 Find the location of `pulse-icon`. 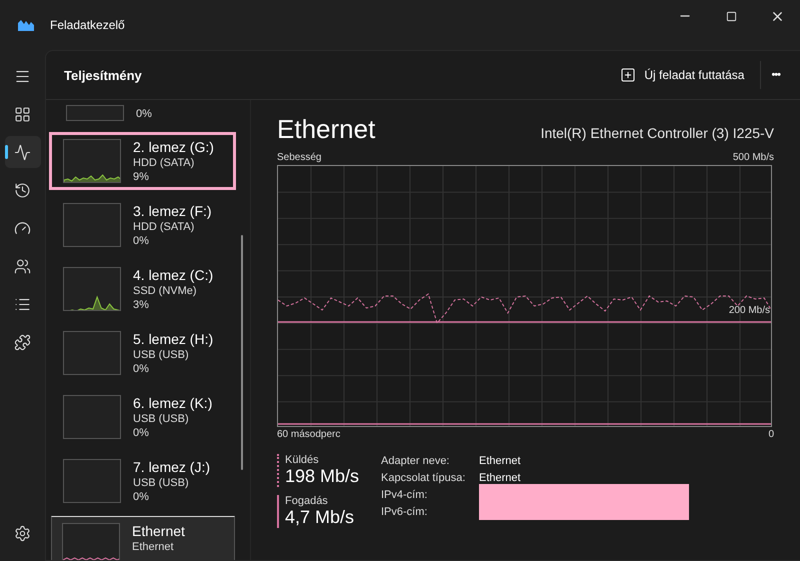

pulse-icon is located at coordinates (22, 152).